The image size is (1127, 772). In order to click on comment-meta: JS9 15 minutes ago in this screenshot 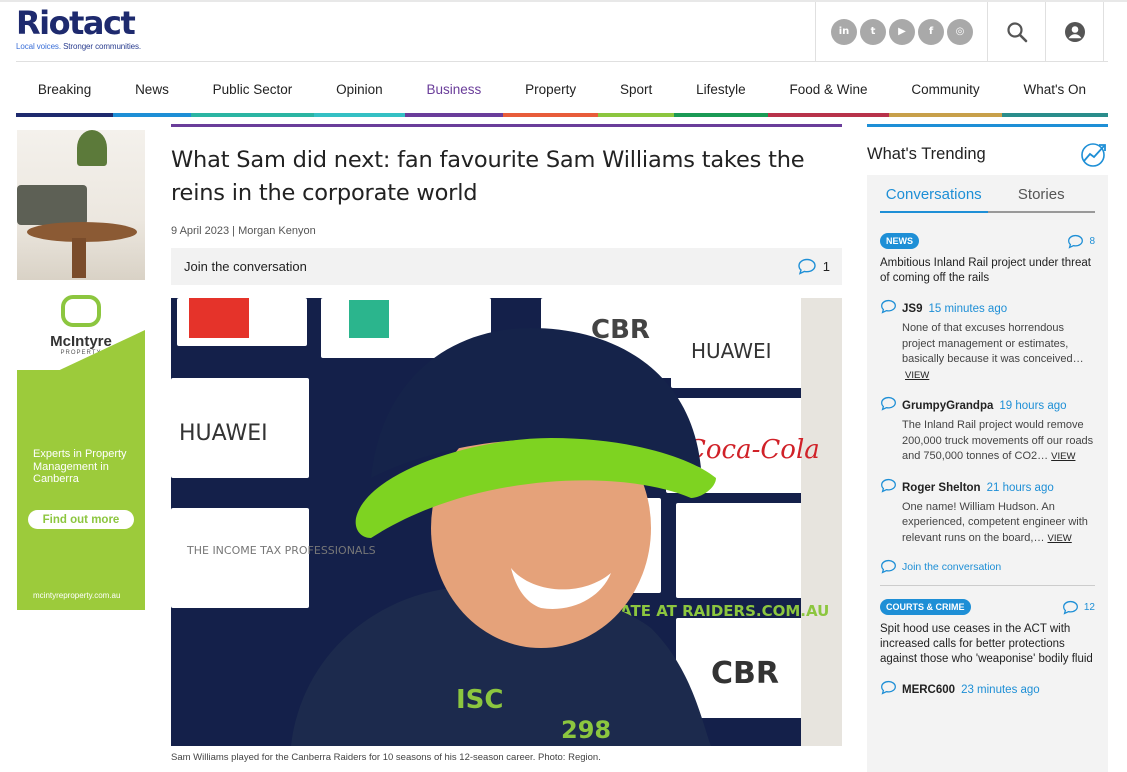, I will do `click(998, 308)`.